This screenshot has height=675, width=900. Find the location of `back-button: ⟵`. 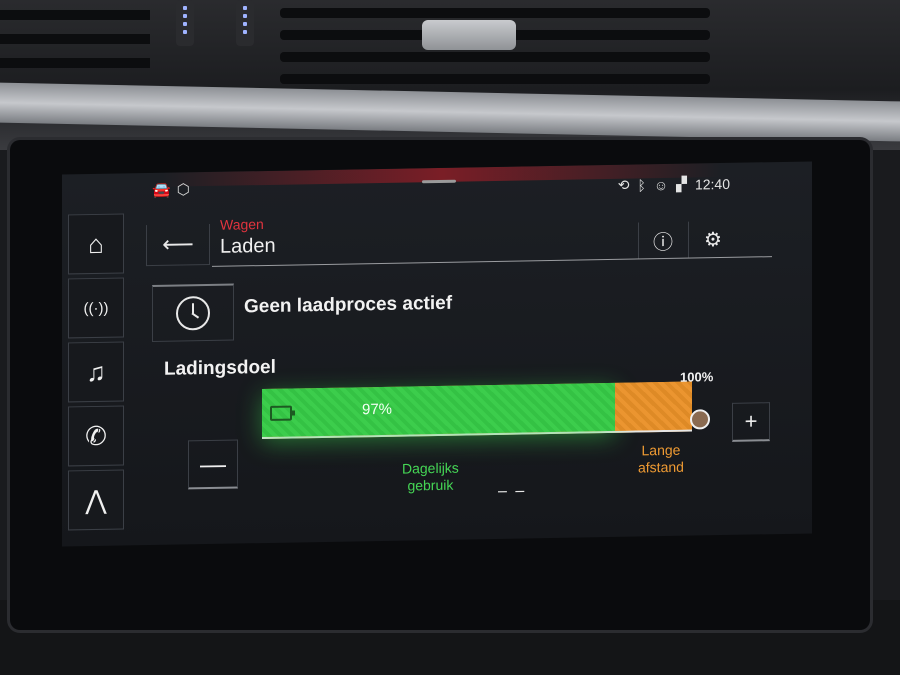

back-button: ⟵ is located at coordinates (178, 245).